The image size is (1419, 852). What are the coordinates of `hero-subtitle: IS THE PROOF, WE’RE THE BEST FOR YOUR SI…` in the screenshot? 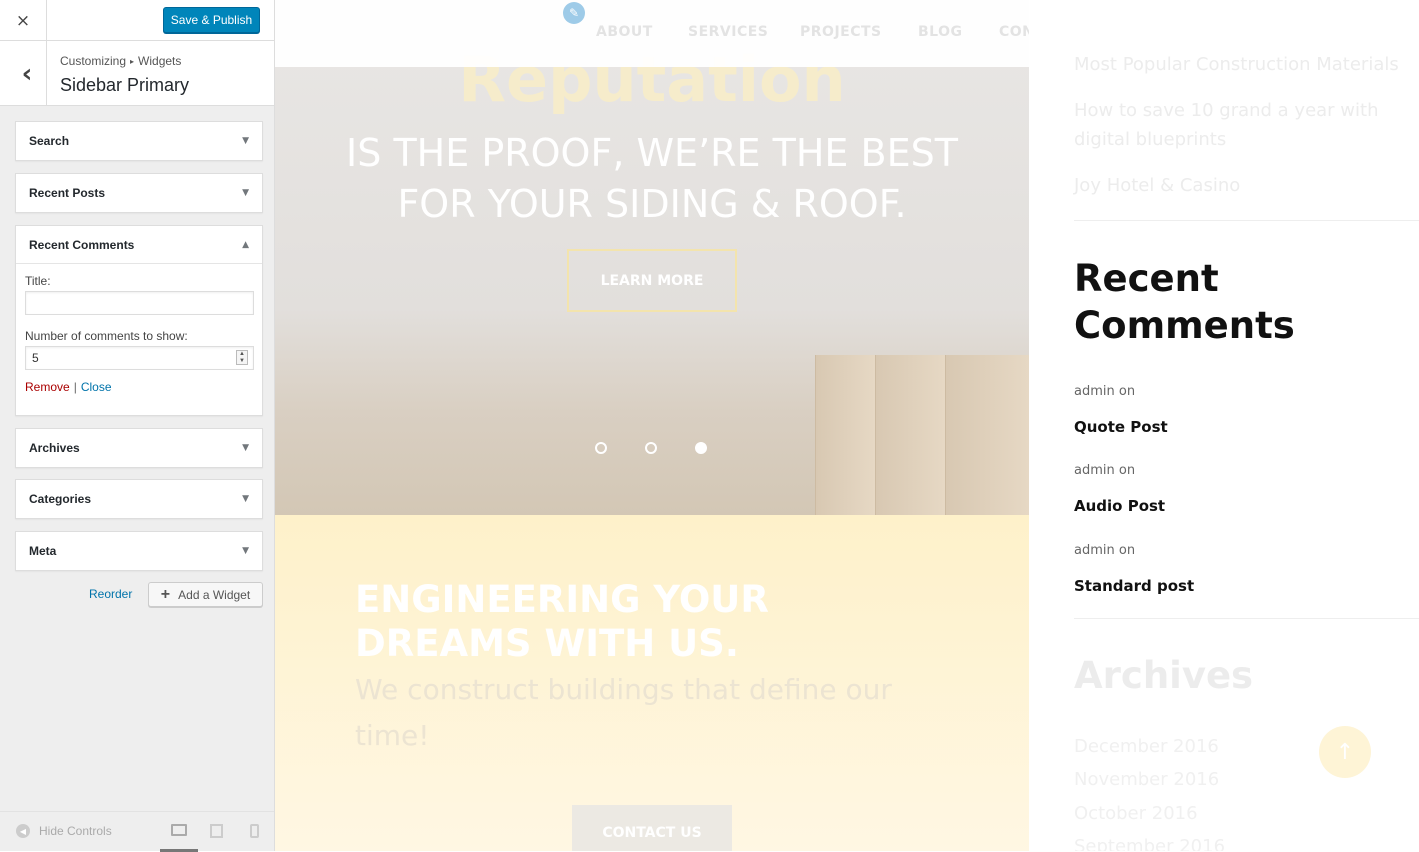 It's located at (652, 178).